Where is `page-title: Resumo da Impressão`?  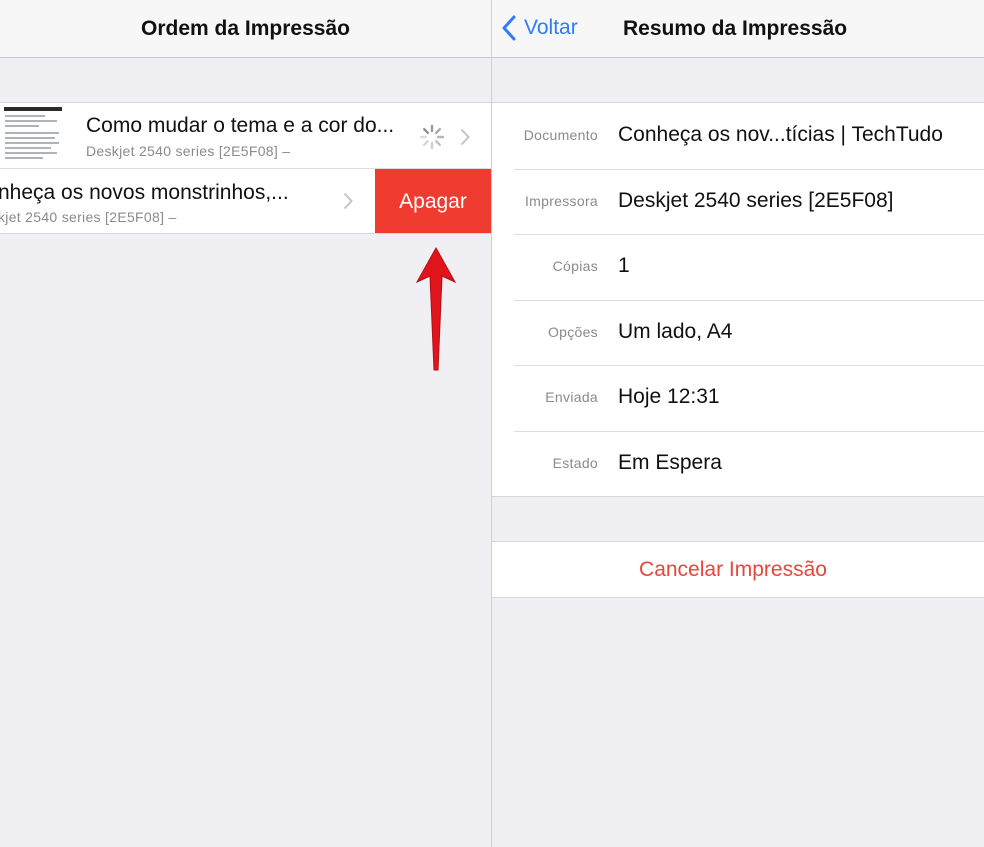 page-title: Resumo da Impressão is located at coordinates (735, 28).